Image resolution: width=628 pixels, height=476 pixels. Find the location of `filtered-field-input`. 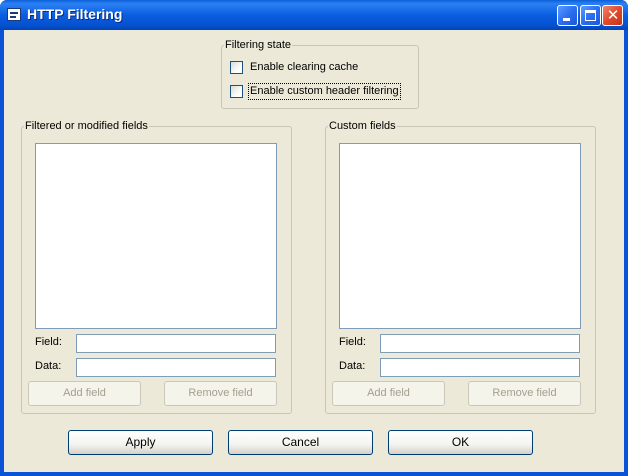

filtered-field-input is located at coordinates (176, 343).